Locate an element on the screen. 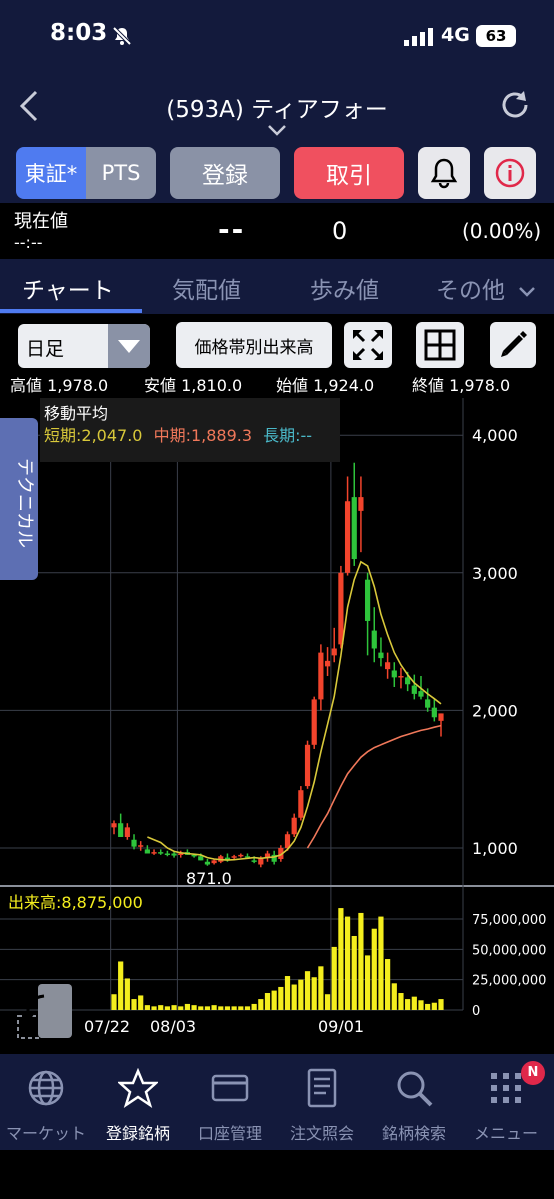  ma-values: 短期:2,047.0 中期:1,889.3 長期:-- is located at coordinates (178, 434).